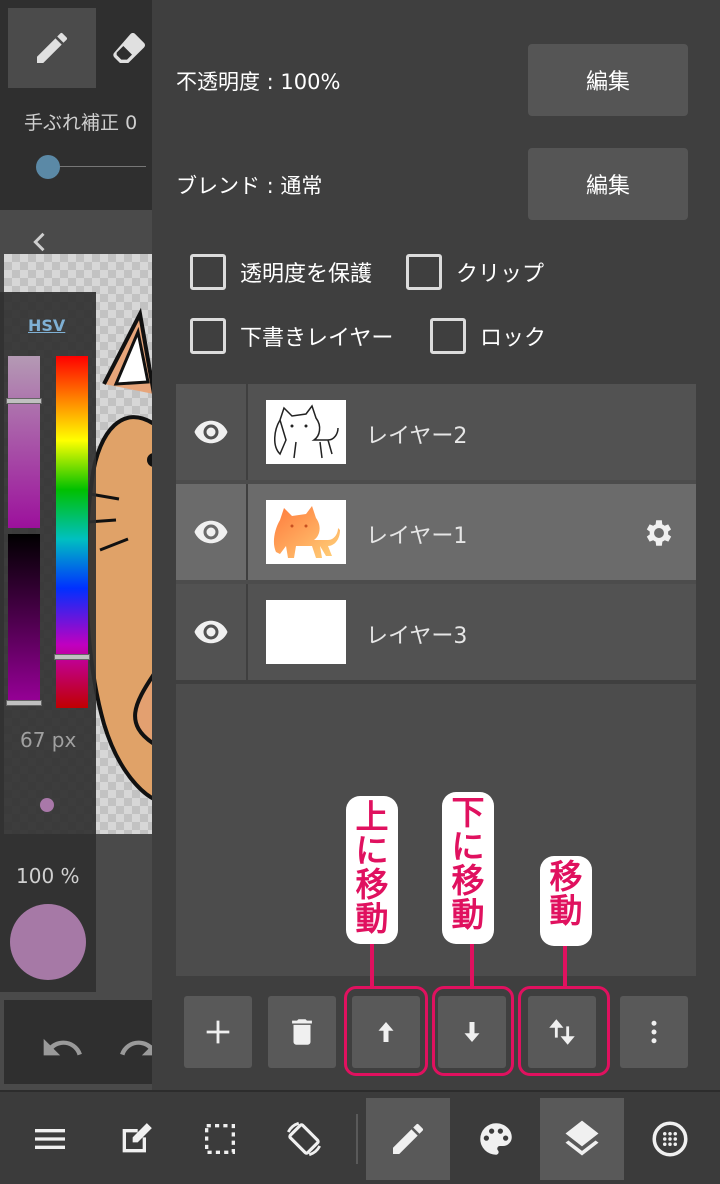 The width and height of the screenshot is (720, 1184). I want to click on add-layer-button, so click(218, 1032).